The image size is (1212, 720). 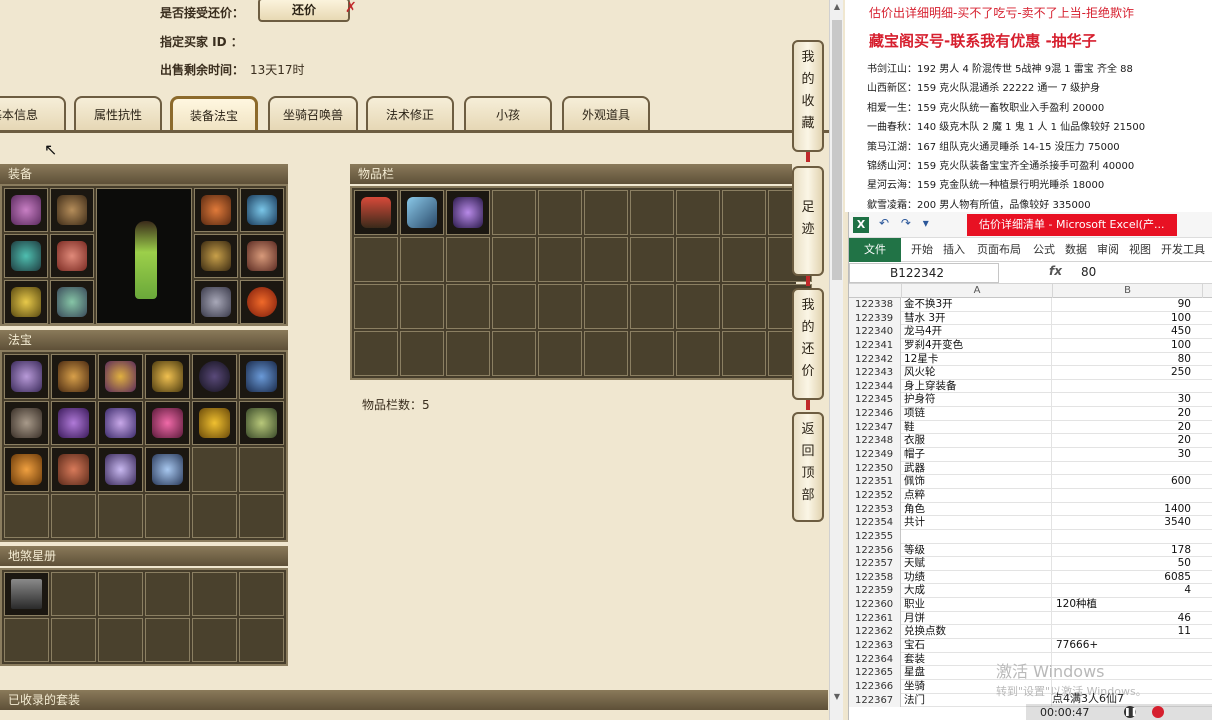 What do you see at coordinates (875, 373) in the screenshot?
I see `row-number: 122343` at bounding box center [875, 373].